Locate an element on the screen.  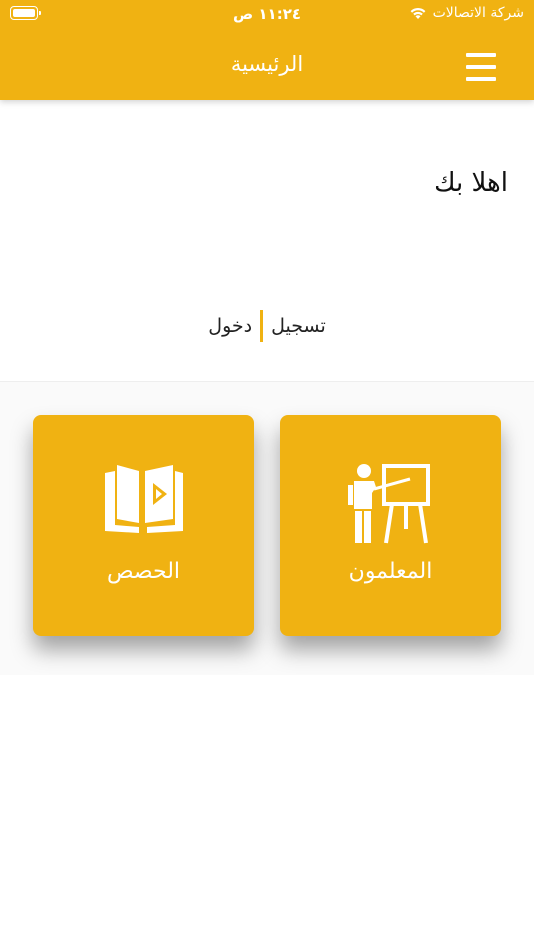
menu-button is located at coordinates (481, 67).